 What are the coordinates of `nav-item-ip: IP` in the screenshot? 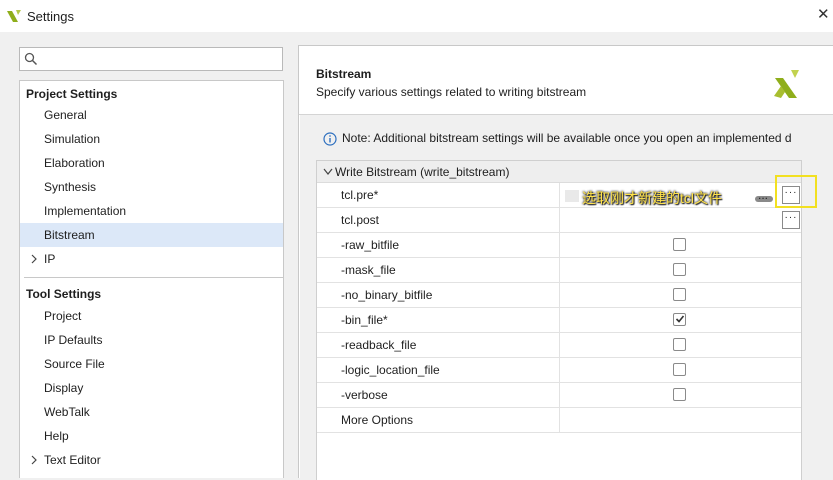 It's located at (151, 259).